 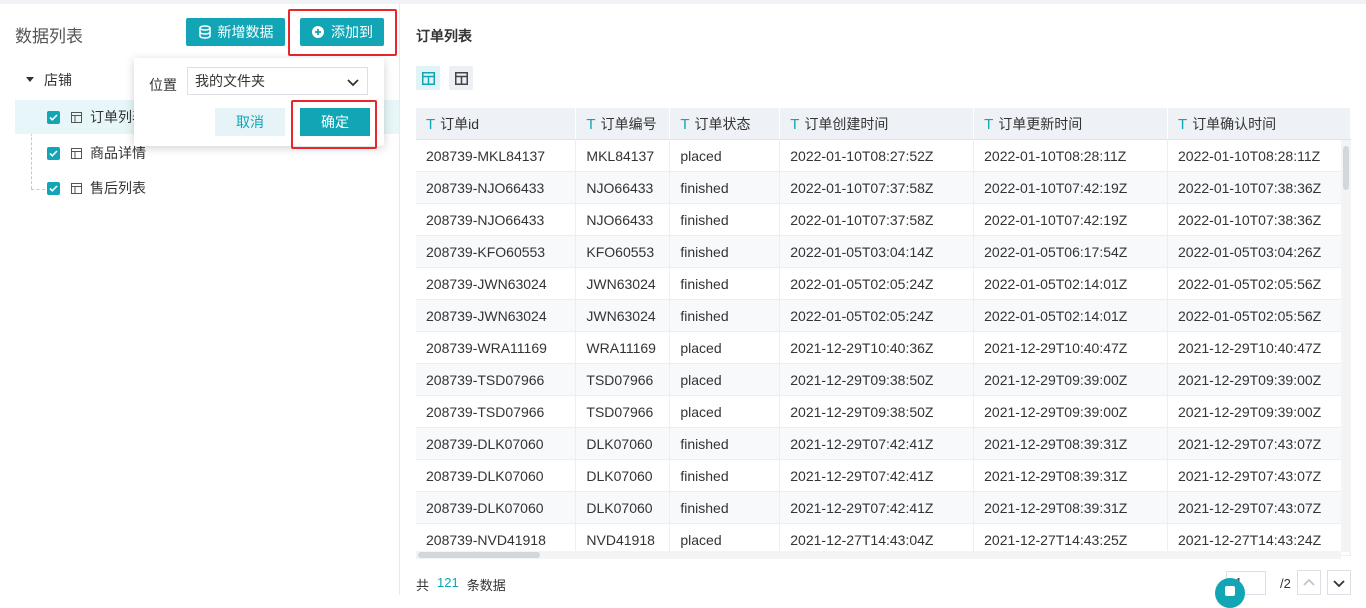 What do you see at coordinates (1259, 155) in the screenshot?
I see `table-cell: 2022-01-10T08:28:11Z` at bounding box center [1259, 155].